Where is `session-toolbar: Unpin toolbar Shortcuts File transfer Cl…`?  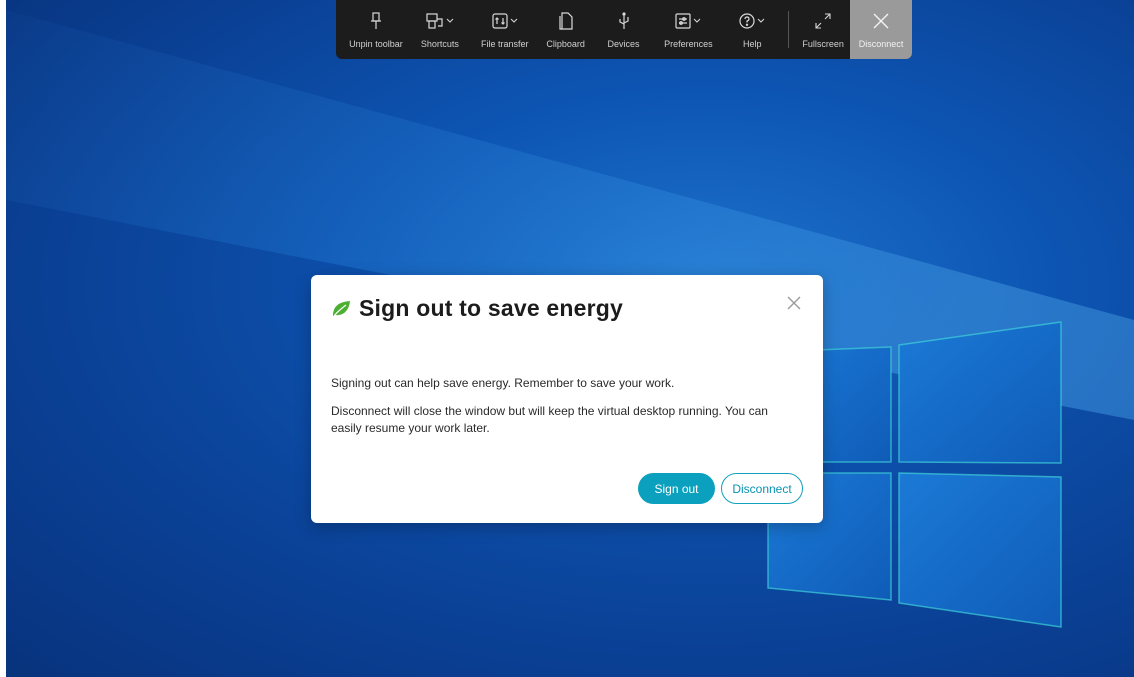
session-toolbar: Unpin toolbar Shortcuts File transfer Cl… is located at coordinates (624, 29).